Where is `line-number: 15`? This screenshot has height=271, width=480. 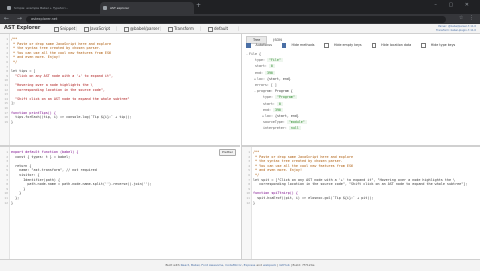 line-number: 15 is located at coordinates (6, 103).